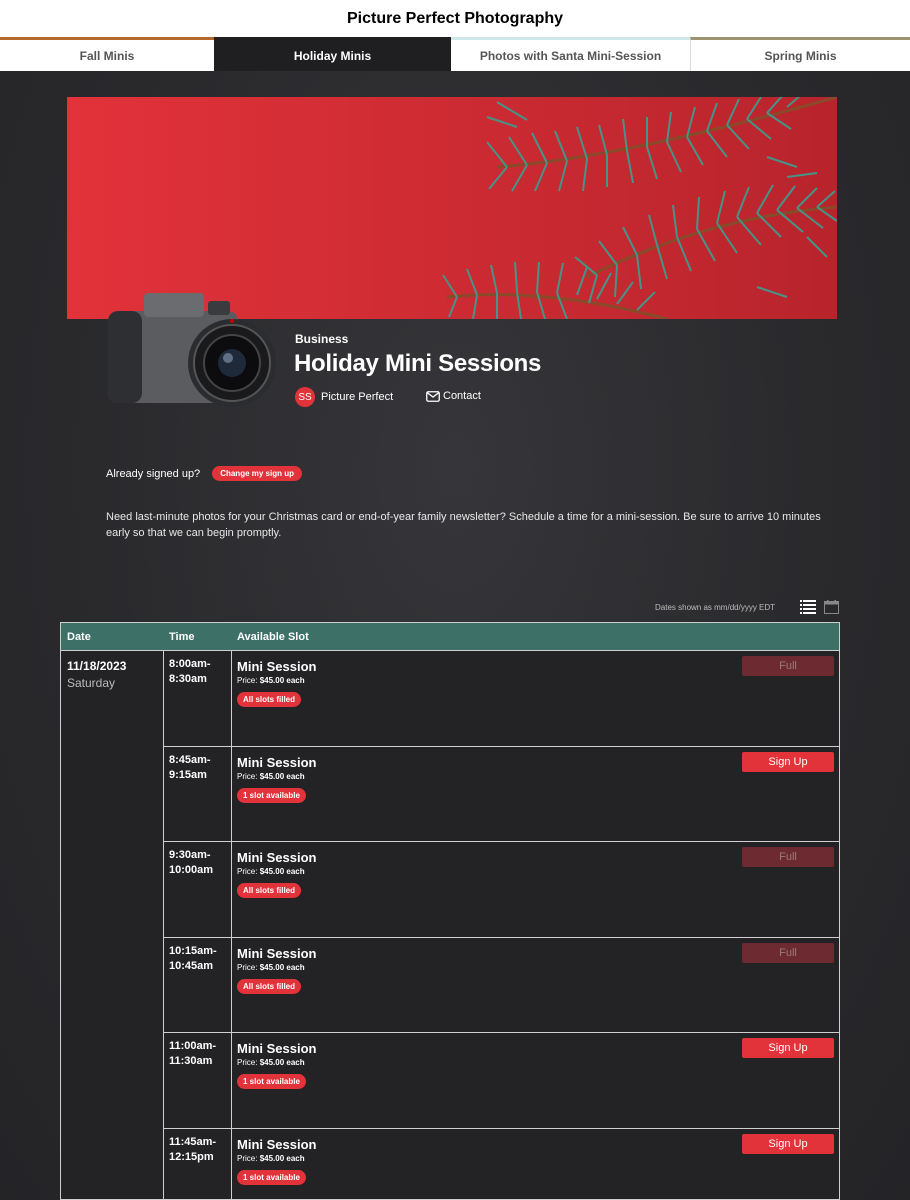 The height and width of the screenshot is (1200, 910). What do you see at coordinates (191, 1061) in the screenshot?
I see `time-end: 11:30am` at bounding box center [191, 1061].